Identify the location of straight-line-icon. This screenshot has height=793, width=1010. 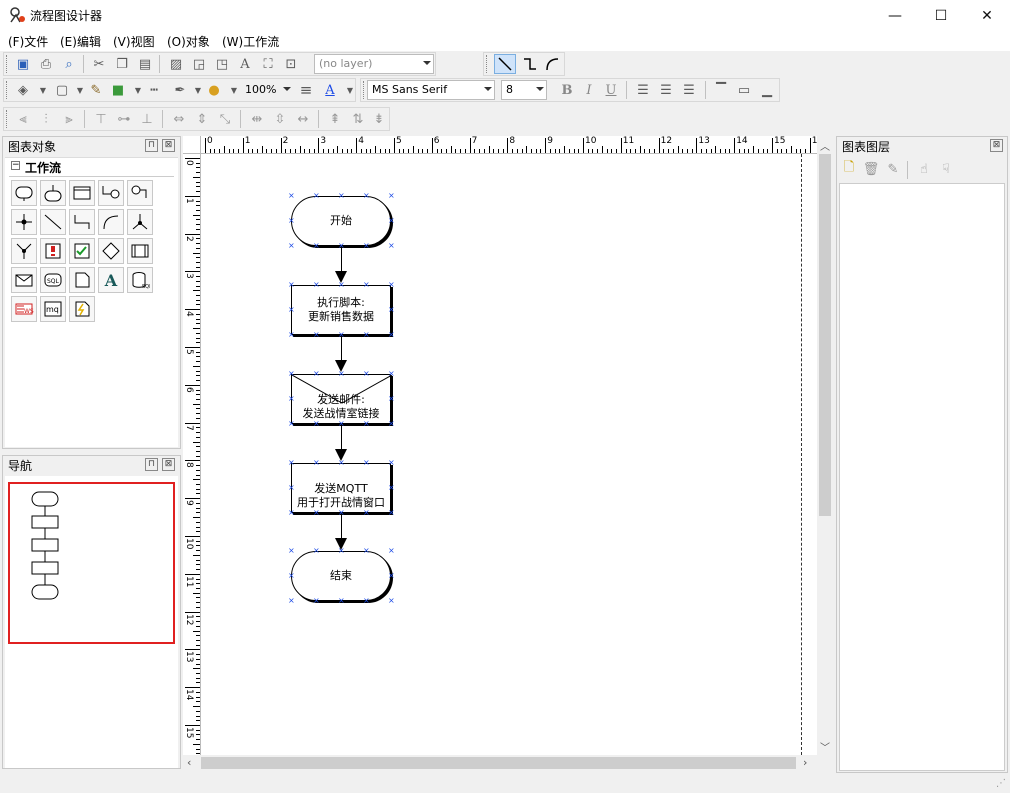
(53, 222).